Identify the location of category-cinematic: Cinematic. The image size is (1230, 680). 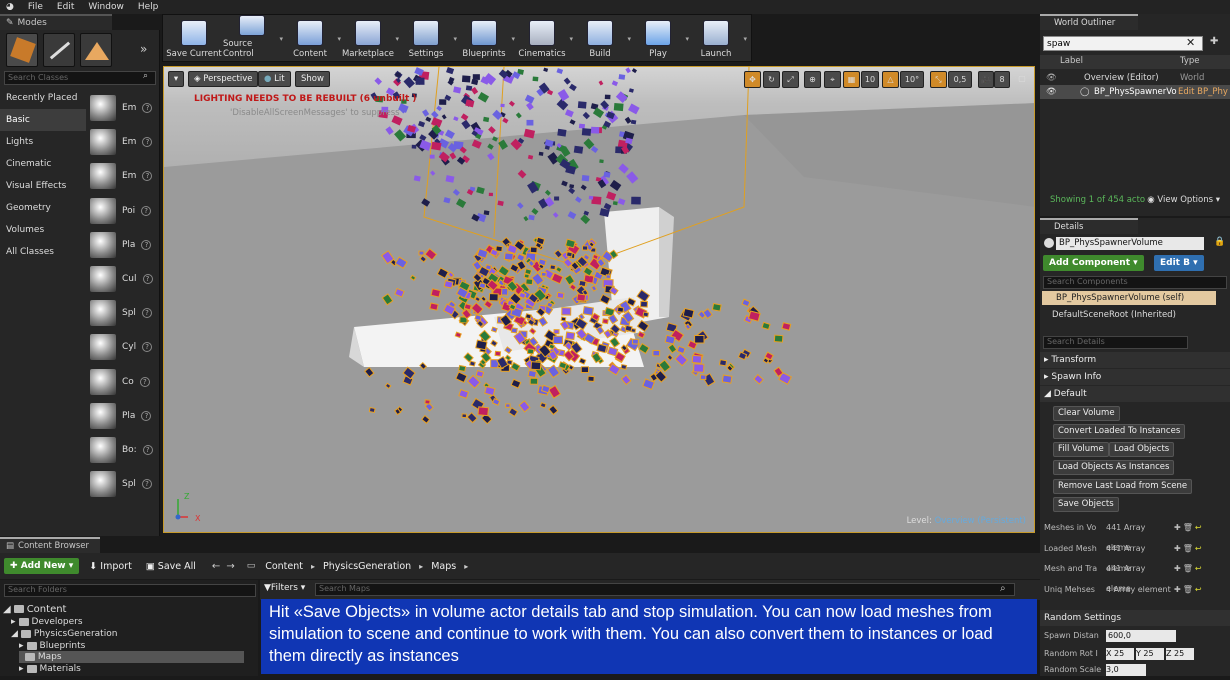
(43, 164).